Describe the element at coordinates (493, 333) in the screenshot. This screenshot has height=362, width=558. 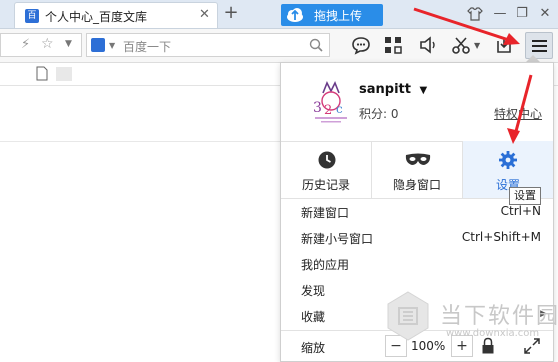
I see `watermark-url: www.downxia.com` at that location.